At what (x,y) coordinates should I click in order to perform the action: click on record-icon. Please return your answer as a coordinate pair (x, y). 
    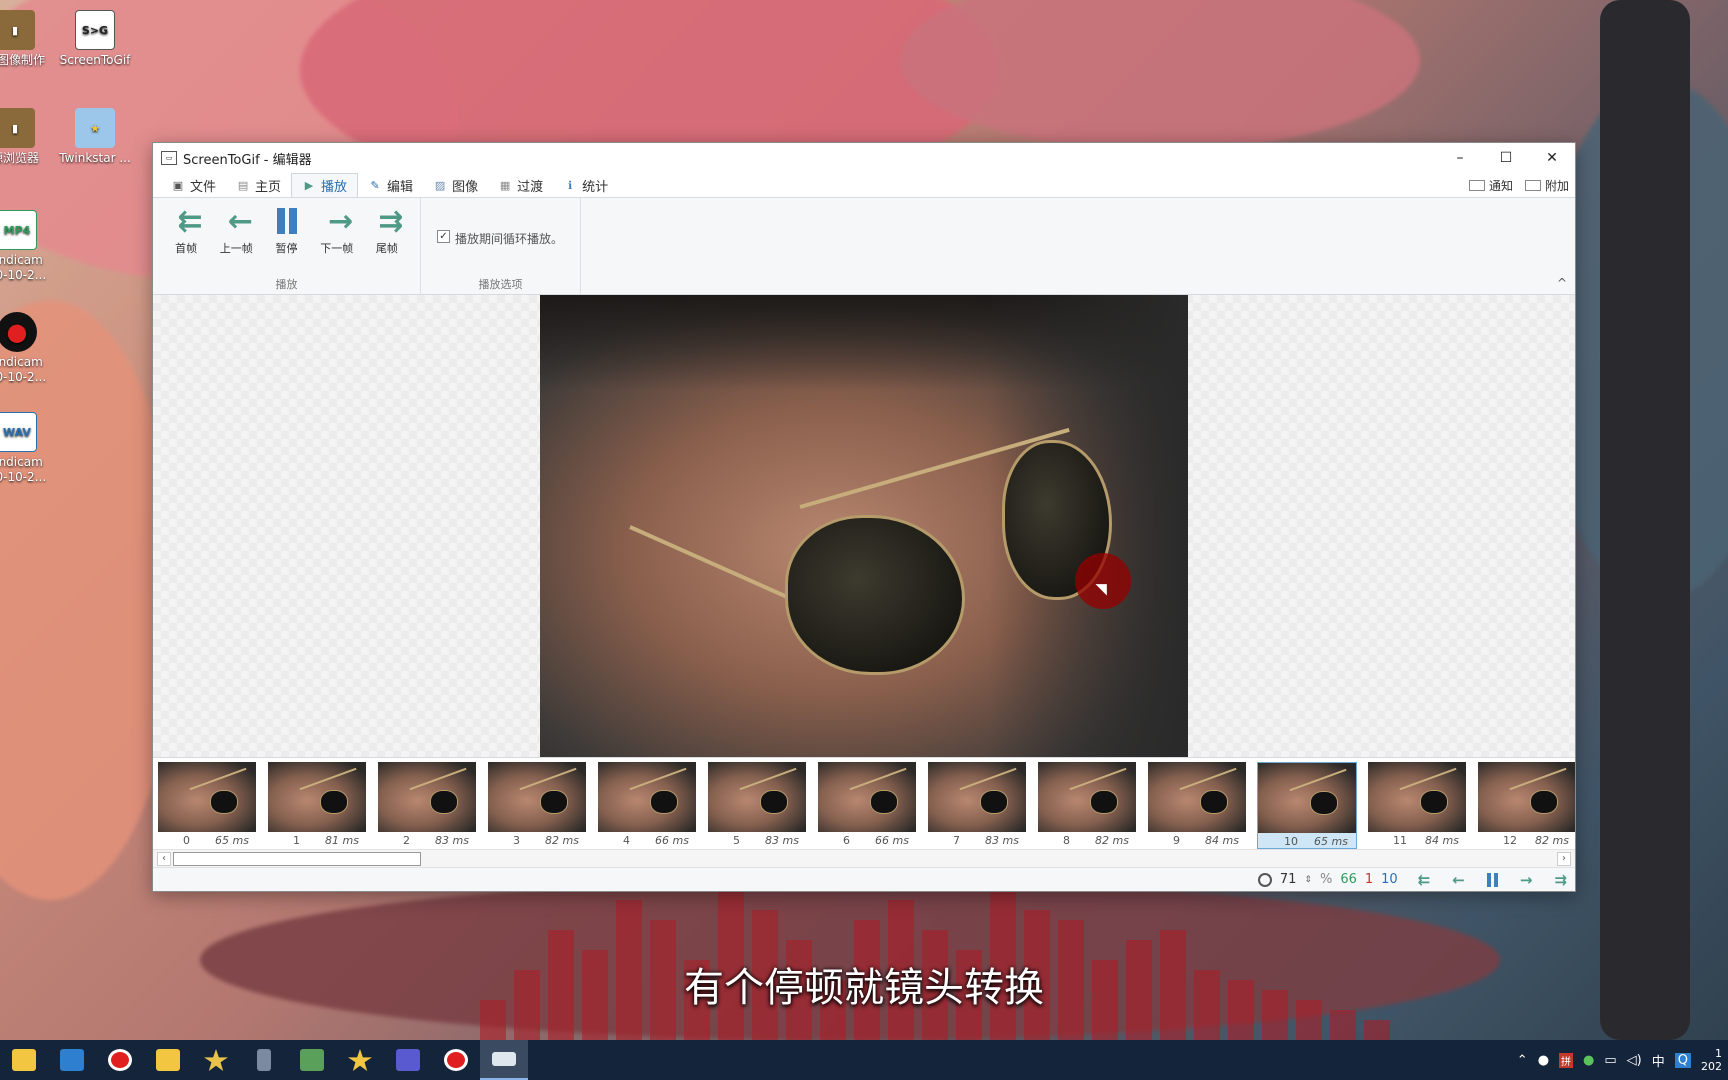
    Looking at the image, I should click on (120, 1060).